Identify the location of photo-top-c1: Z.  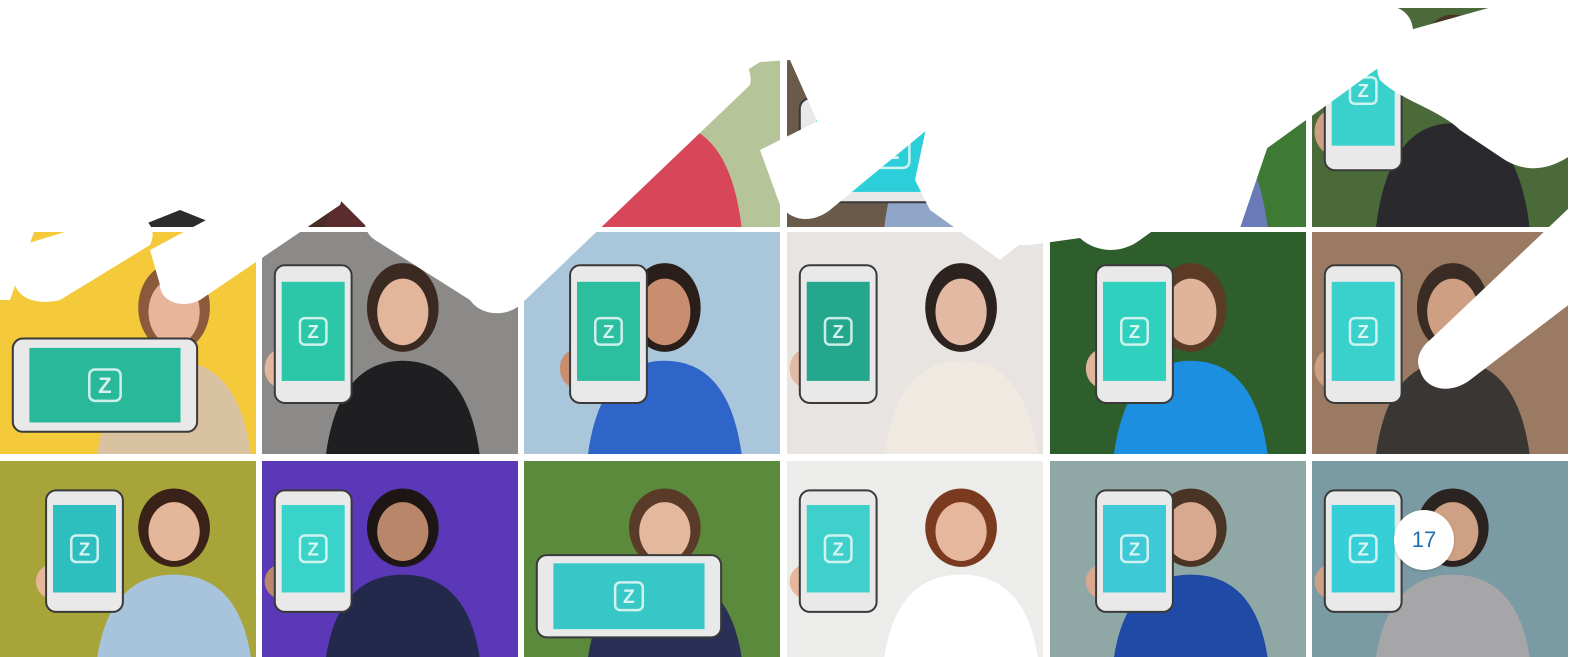
(128, 113).